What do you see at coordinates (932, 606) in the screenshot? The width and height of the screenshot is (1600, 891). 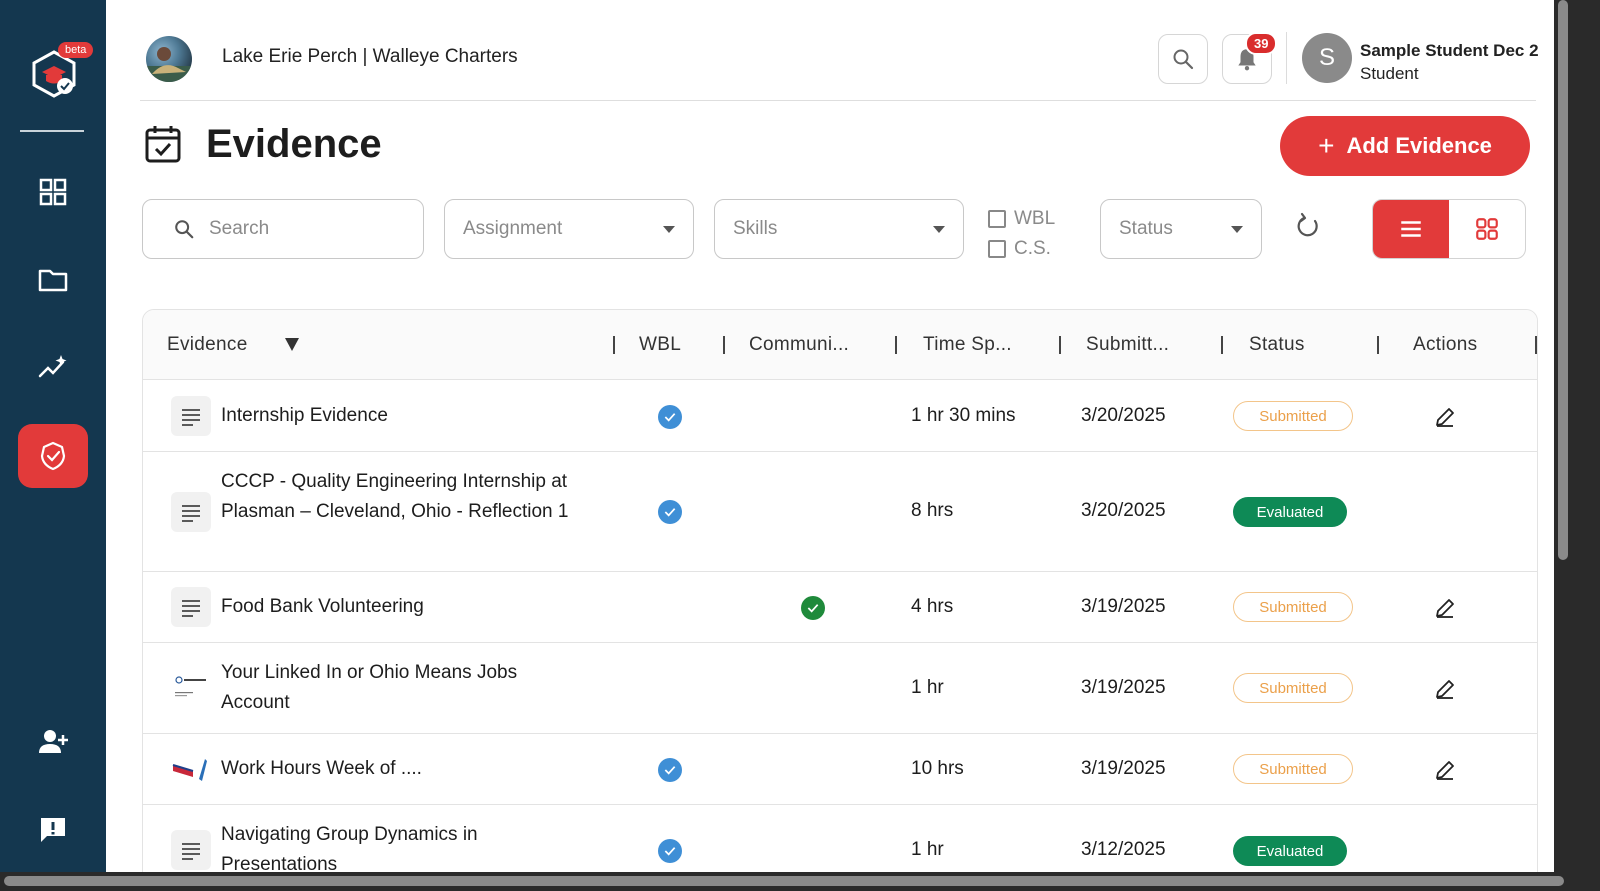 I see `time-spent: 4 hrs` at bounding box center [932, 606].